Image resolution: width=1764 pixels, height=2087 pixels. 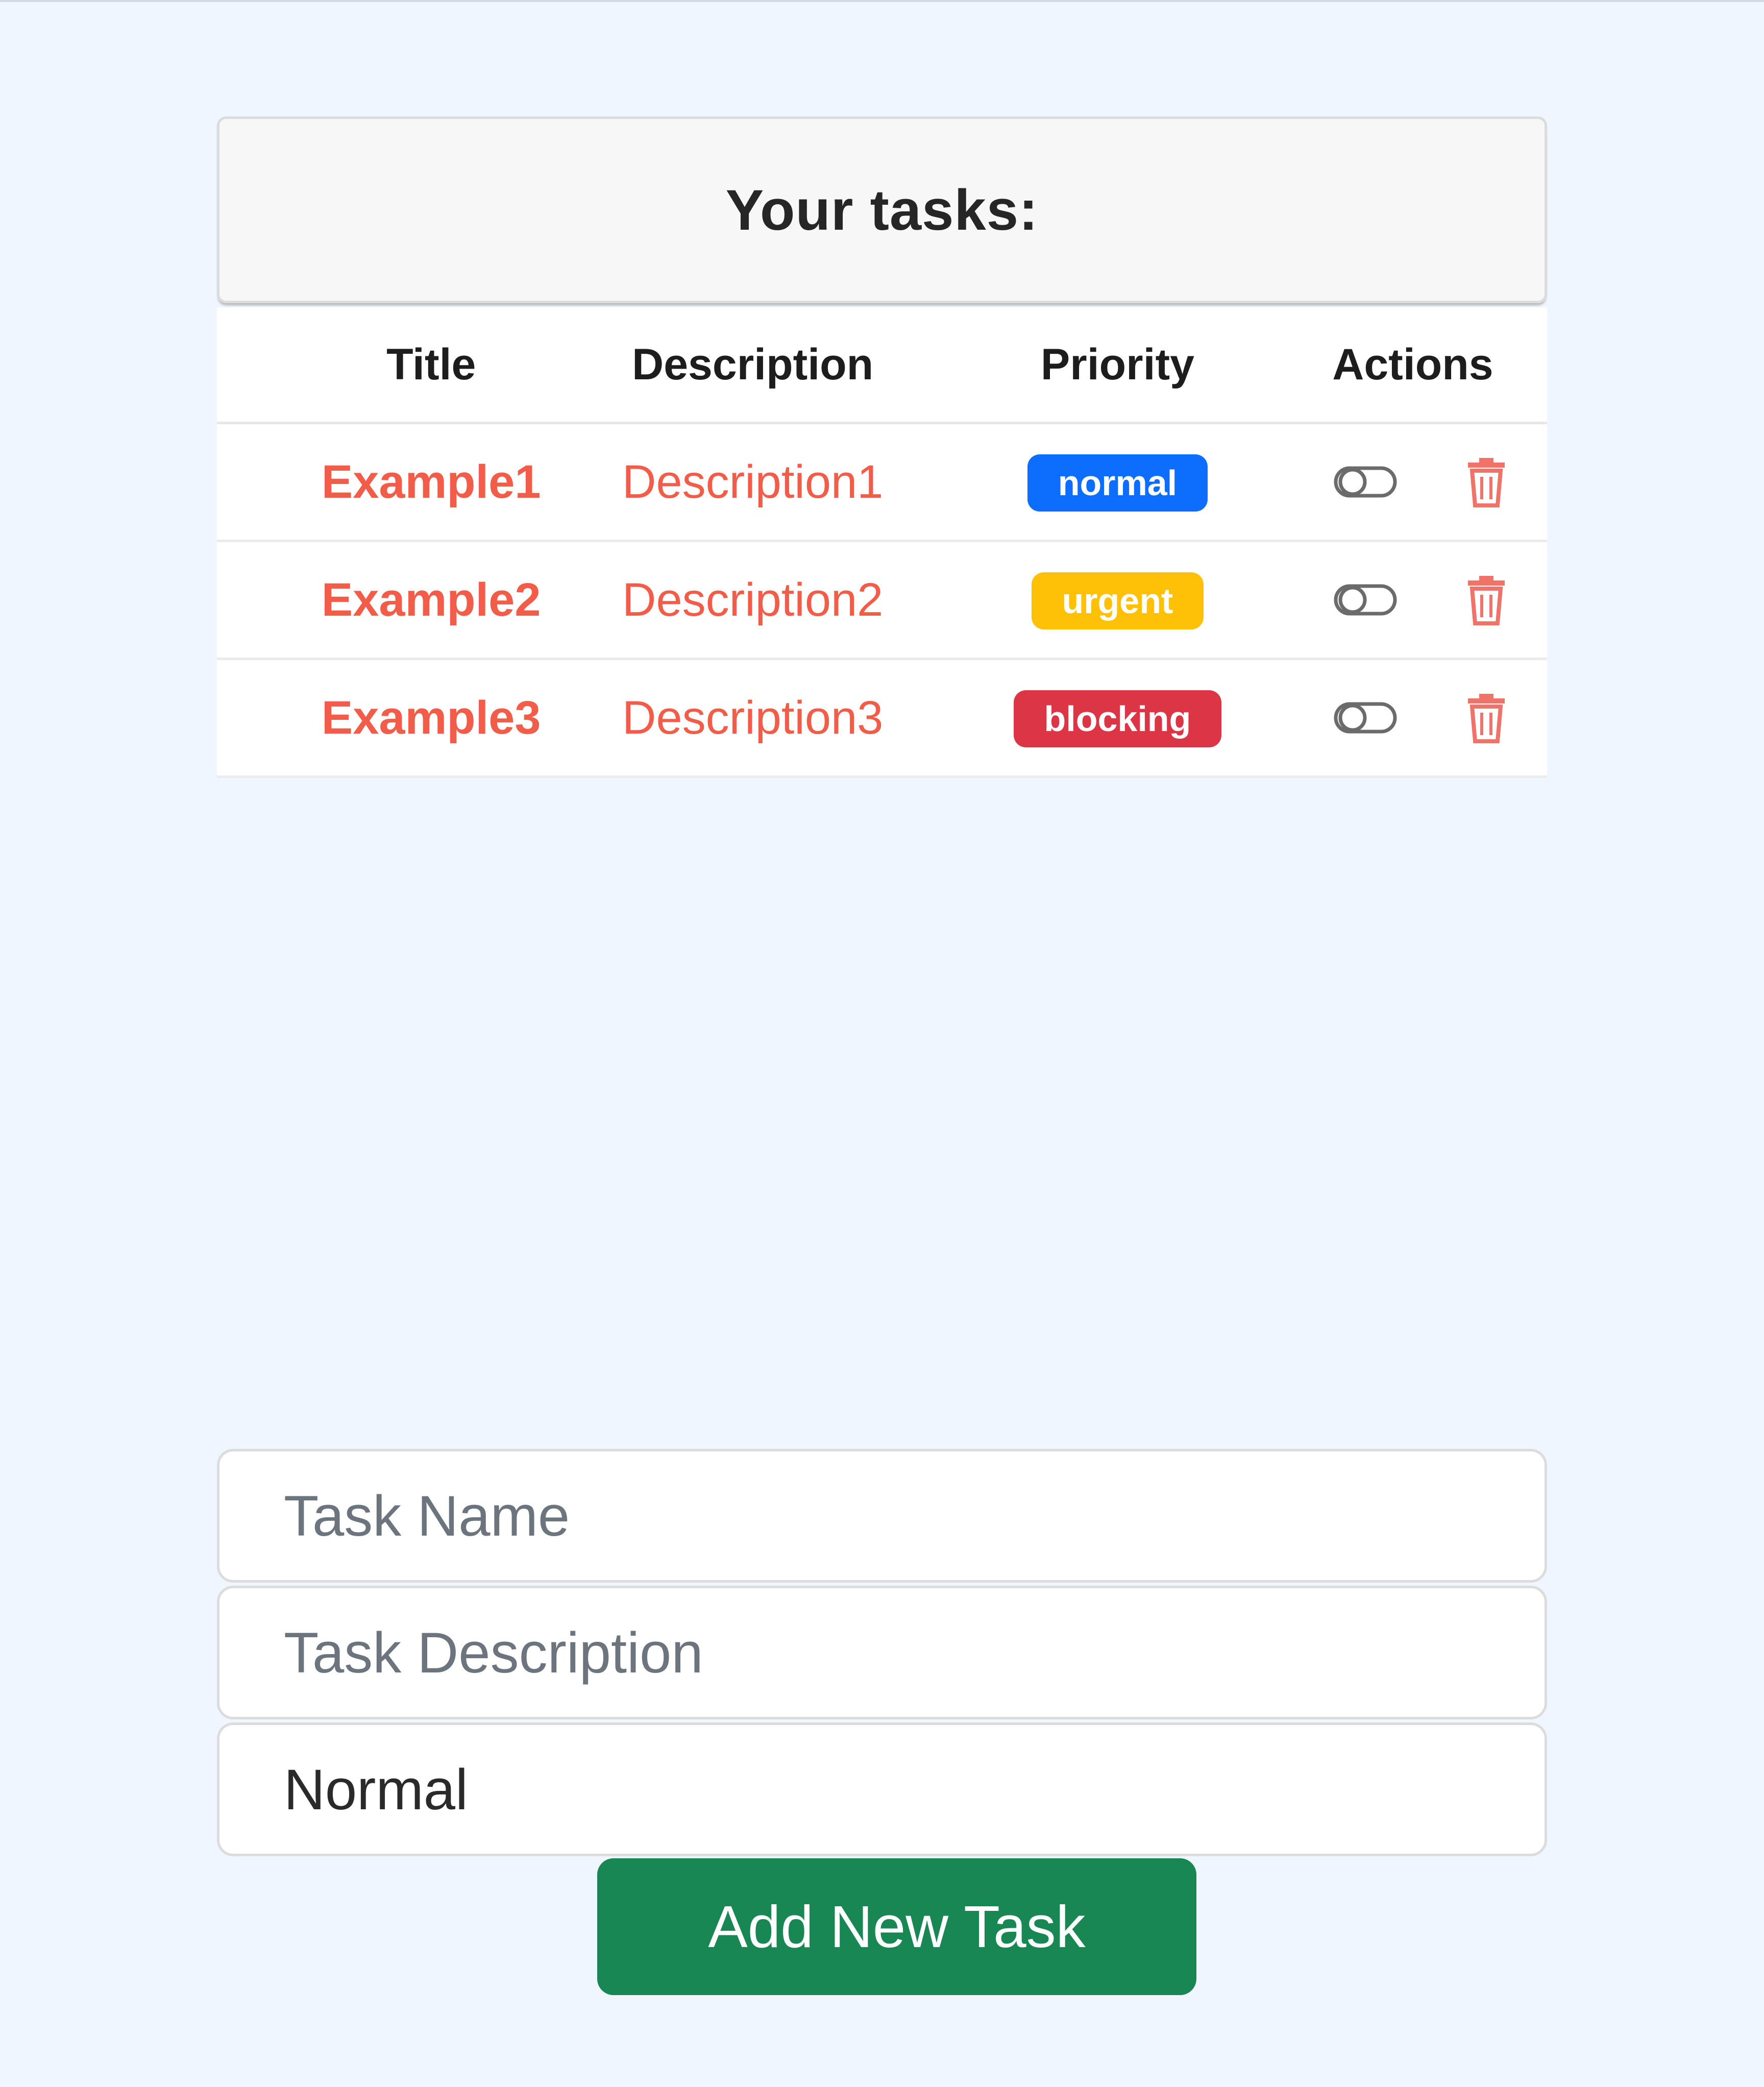 I want to click on priority-cell: urgent, so click(x=1117, y=600).